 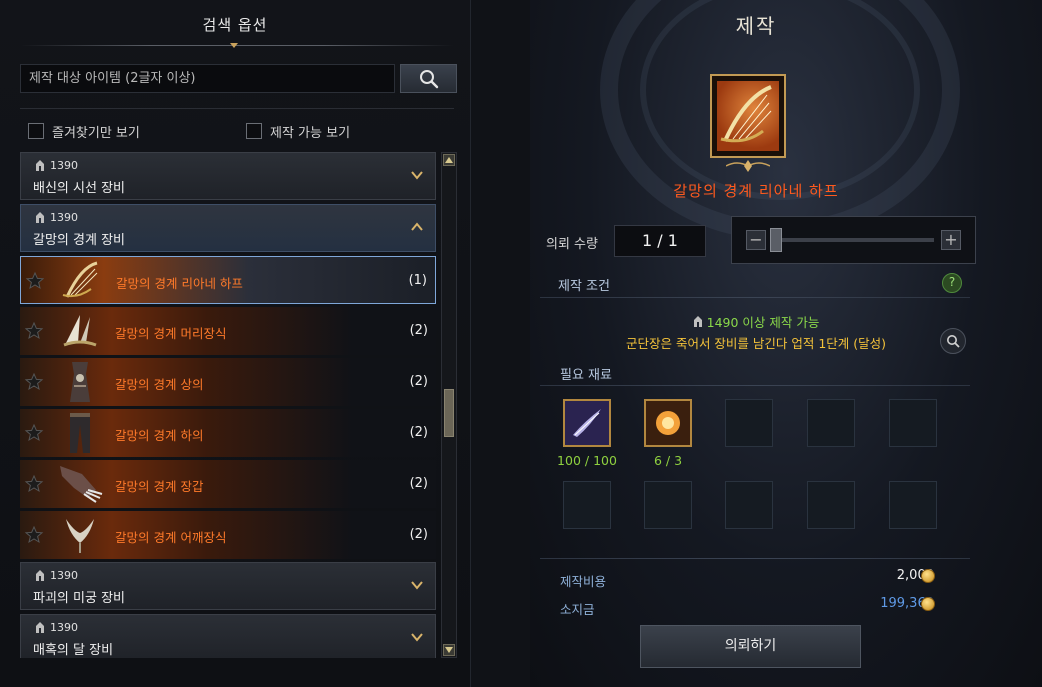 I want to click on recipe-item: 갈망의 경계 리아네 하프 (1), so click(x=228, y=280).